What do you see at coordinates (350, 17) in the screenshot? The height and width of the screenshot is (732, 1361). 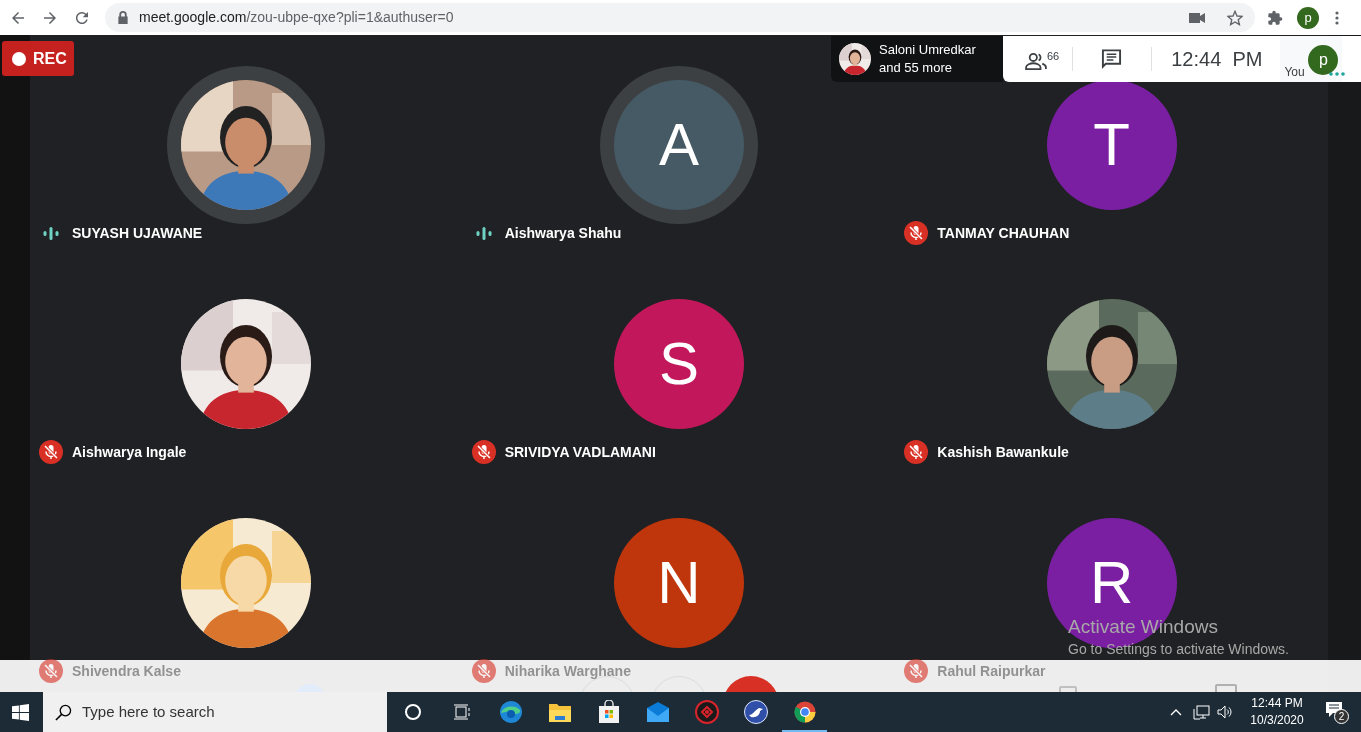 I see `url-path: /zou-ubpe-qxe?pli=1&authuser=0` at bounding box center [350, 17].